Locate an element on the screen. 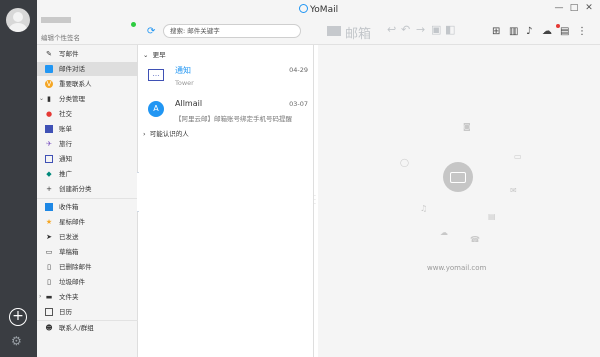 This screenshot has height=357, width=600. online-status-icon is located at coordinates (133, 24).